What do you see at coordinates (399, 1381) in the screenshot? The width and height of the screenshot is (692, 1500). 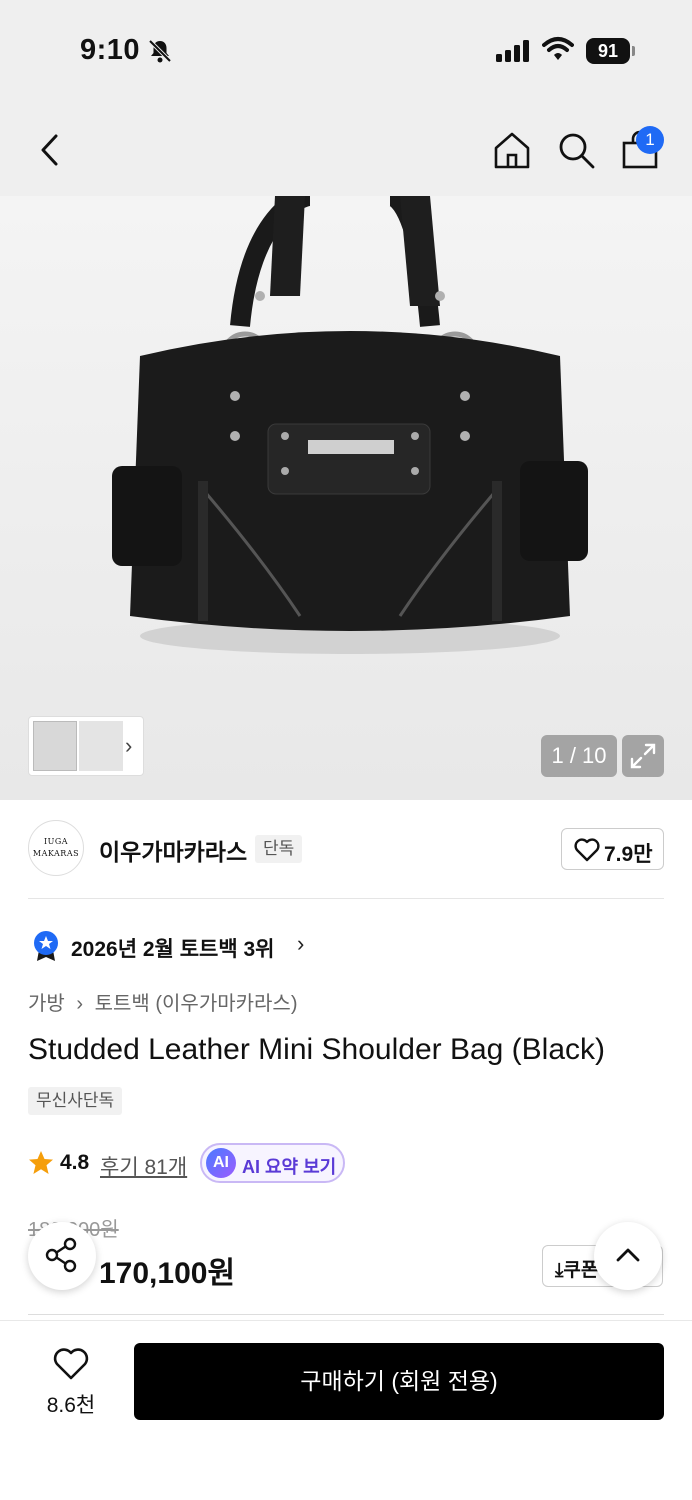 I see `buy-button: 구매하기 (회원 전용)` at bounding box center [399, 1381].